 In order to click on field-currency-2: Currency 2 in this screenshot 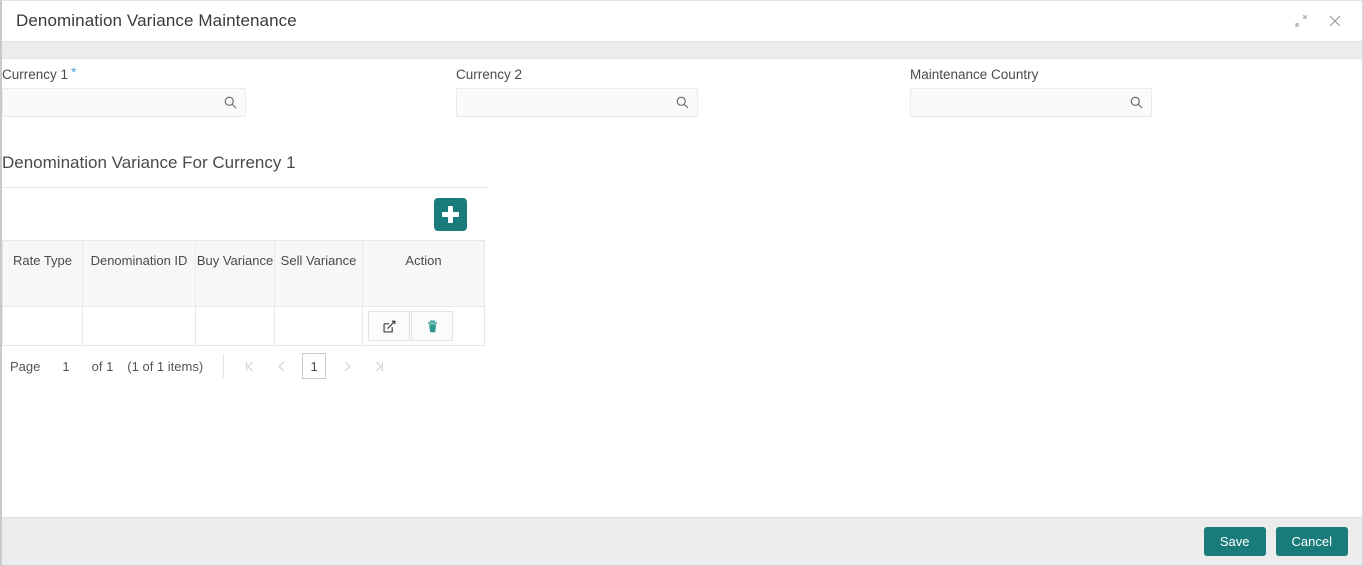, I will do `click(577, 92)`.